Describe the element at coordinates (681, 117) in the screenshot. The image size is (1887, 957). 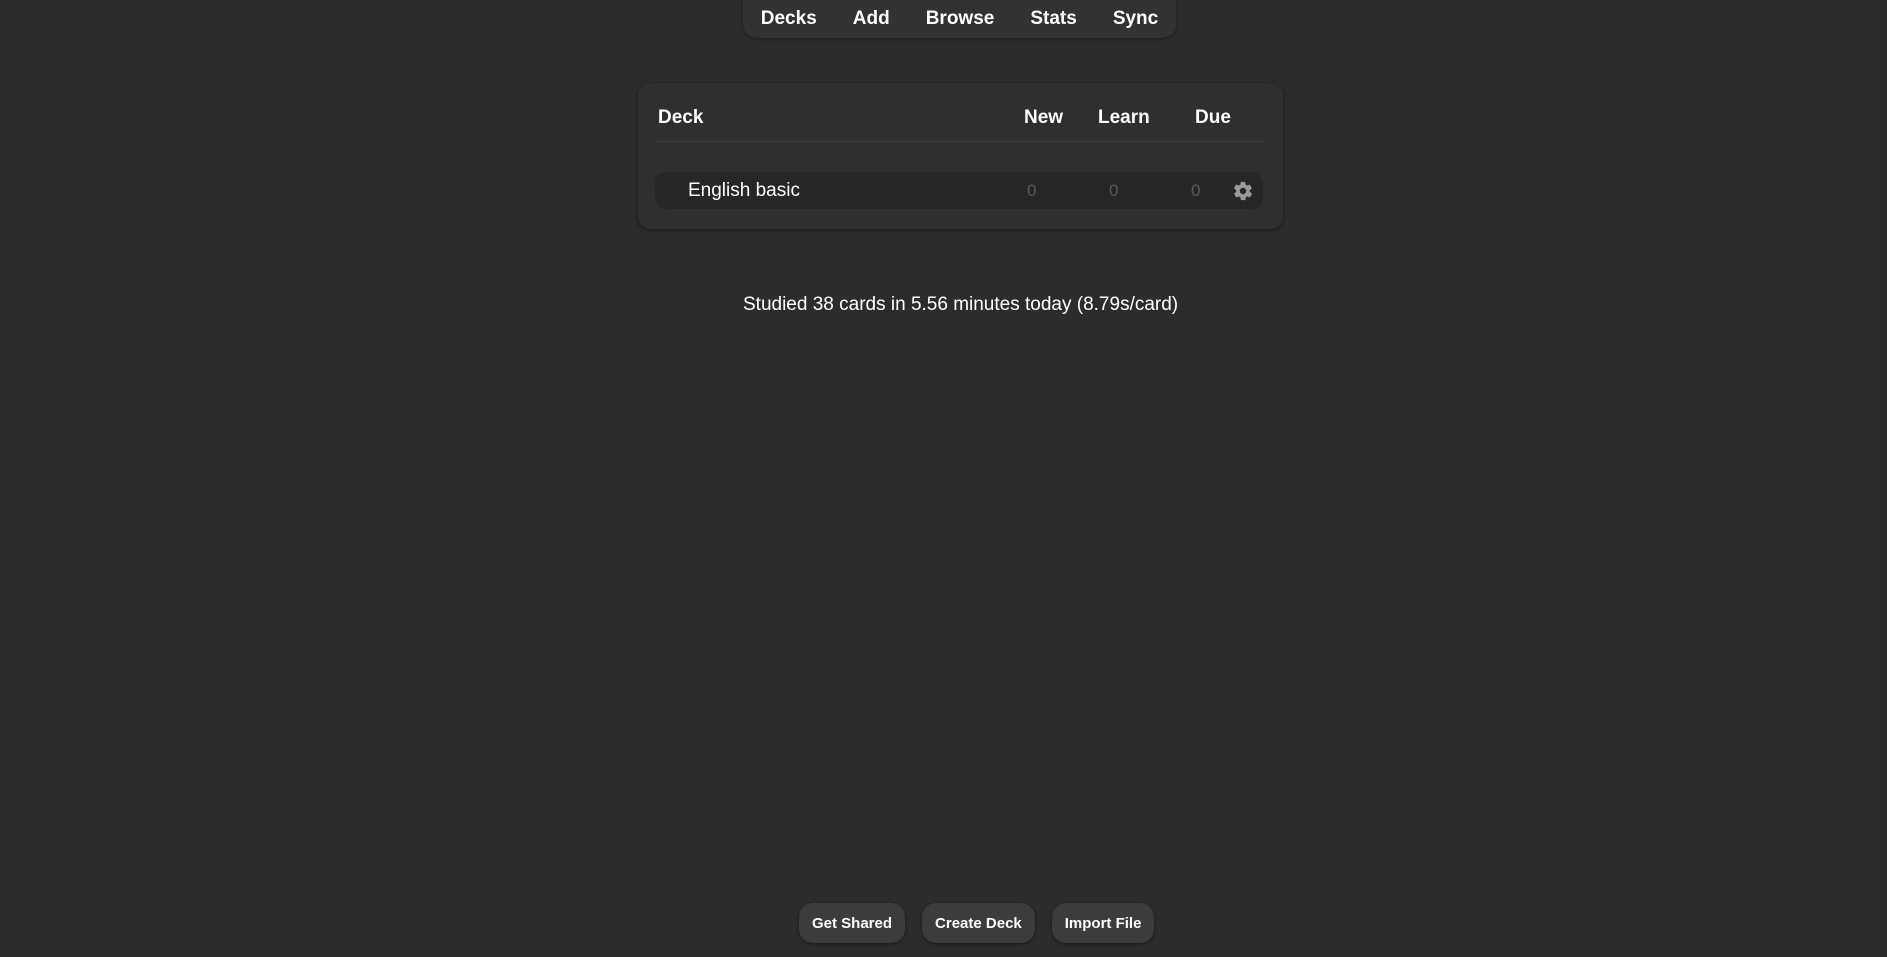
I see `header-deck: Deck` at that location.